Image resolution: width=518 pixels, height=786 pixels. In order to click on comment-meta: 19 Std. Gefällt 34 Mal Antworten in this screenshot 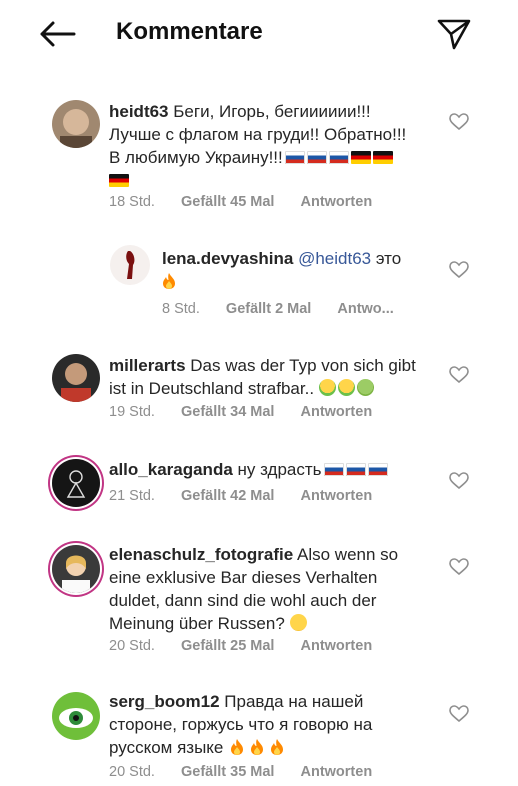, I will do `click(251, 412)`.